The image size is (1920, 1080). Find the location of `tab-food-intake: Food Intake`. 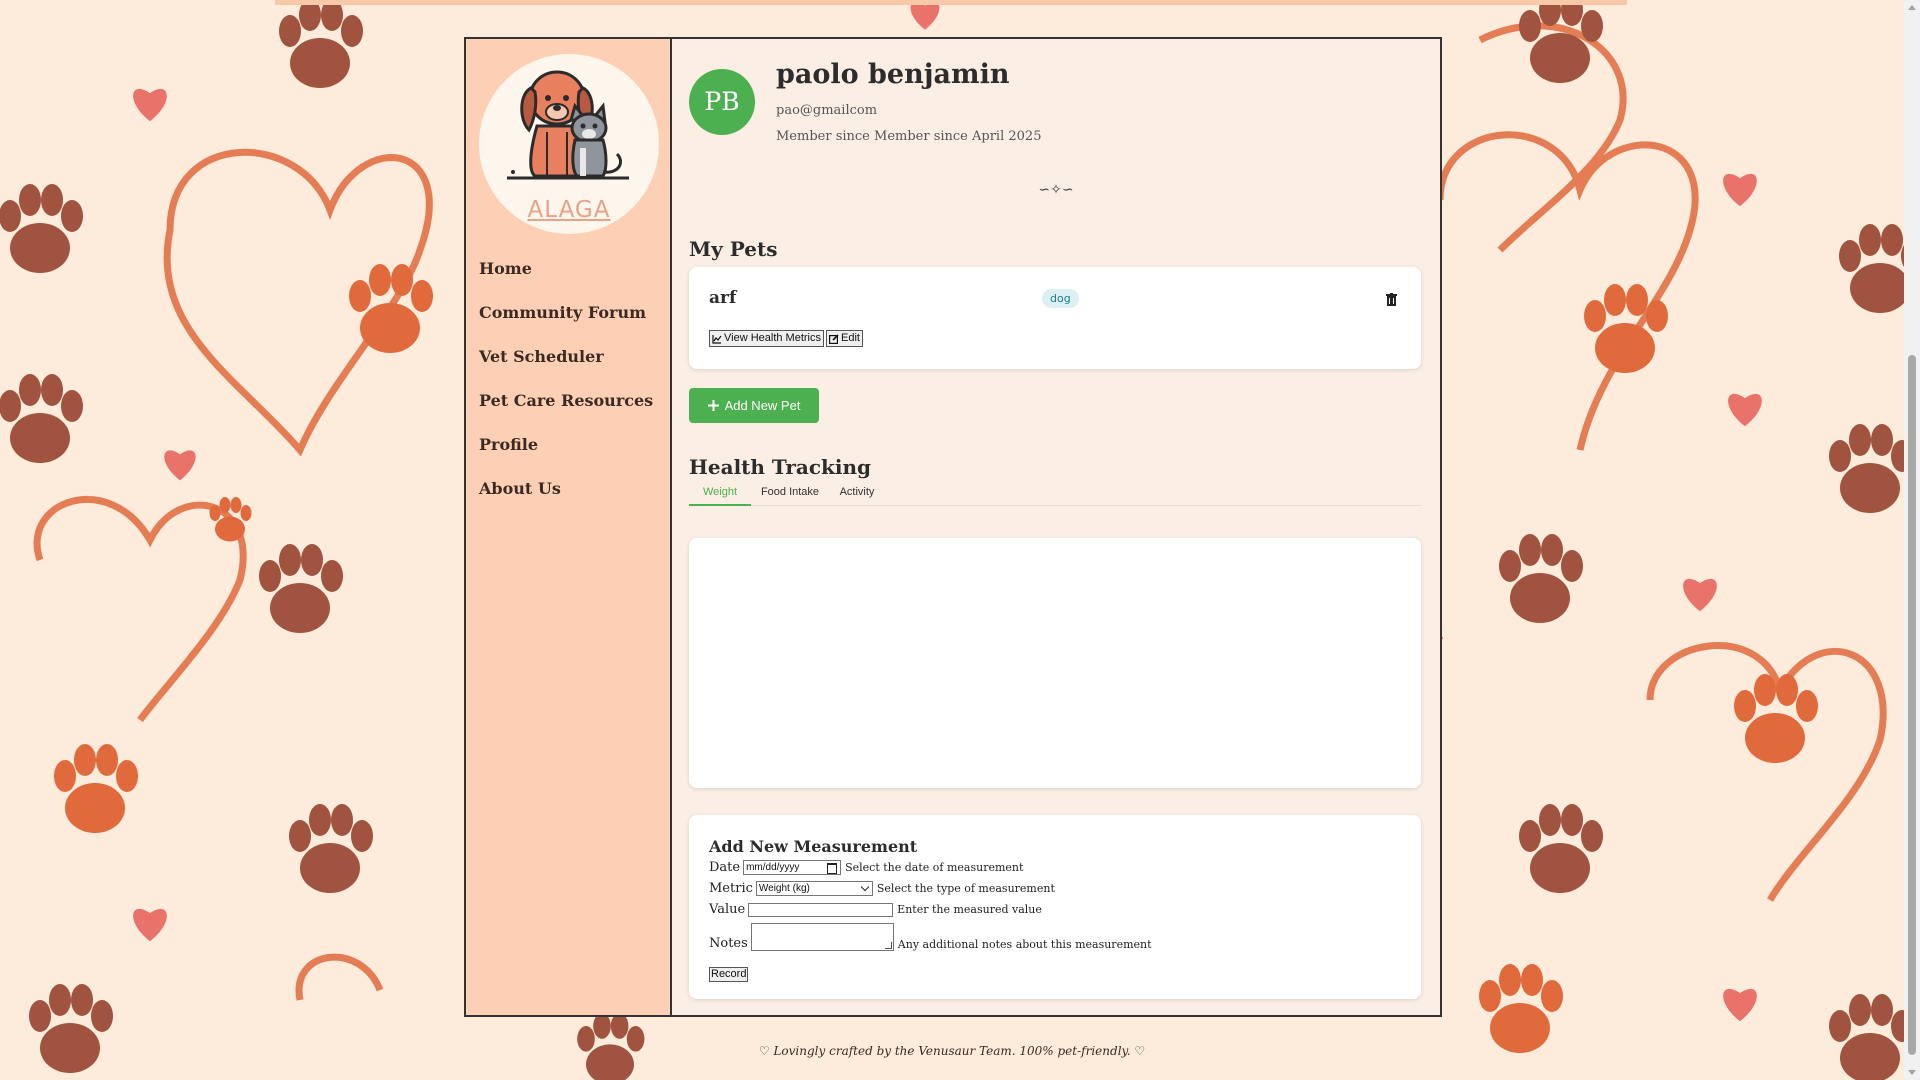

tab-food-intake: Food Intake is located at coordinates (790, 493).